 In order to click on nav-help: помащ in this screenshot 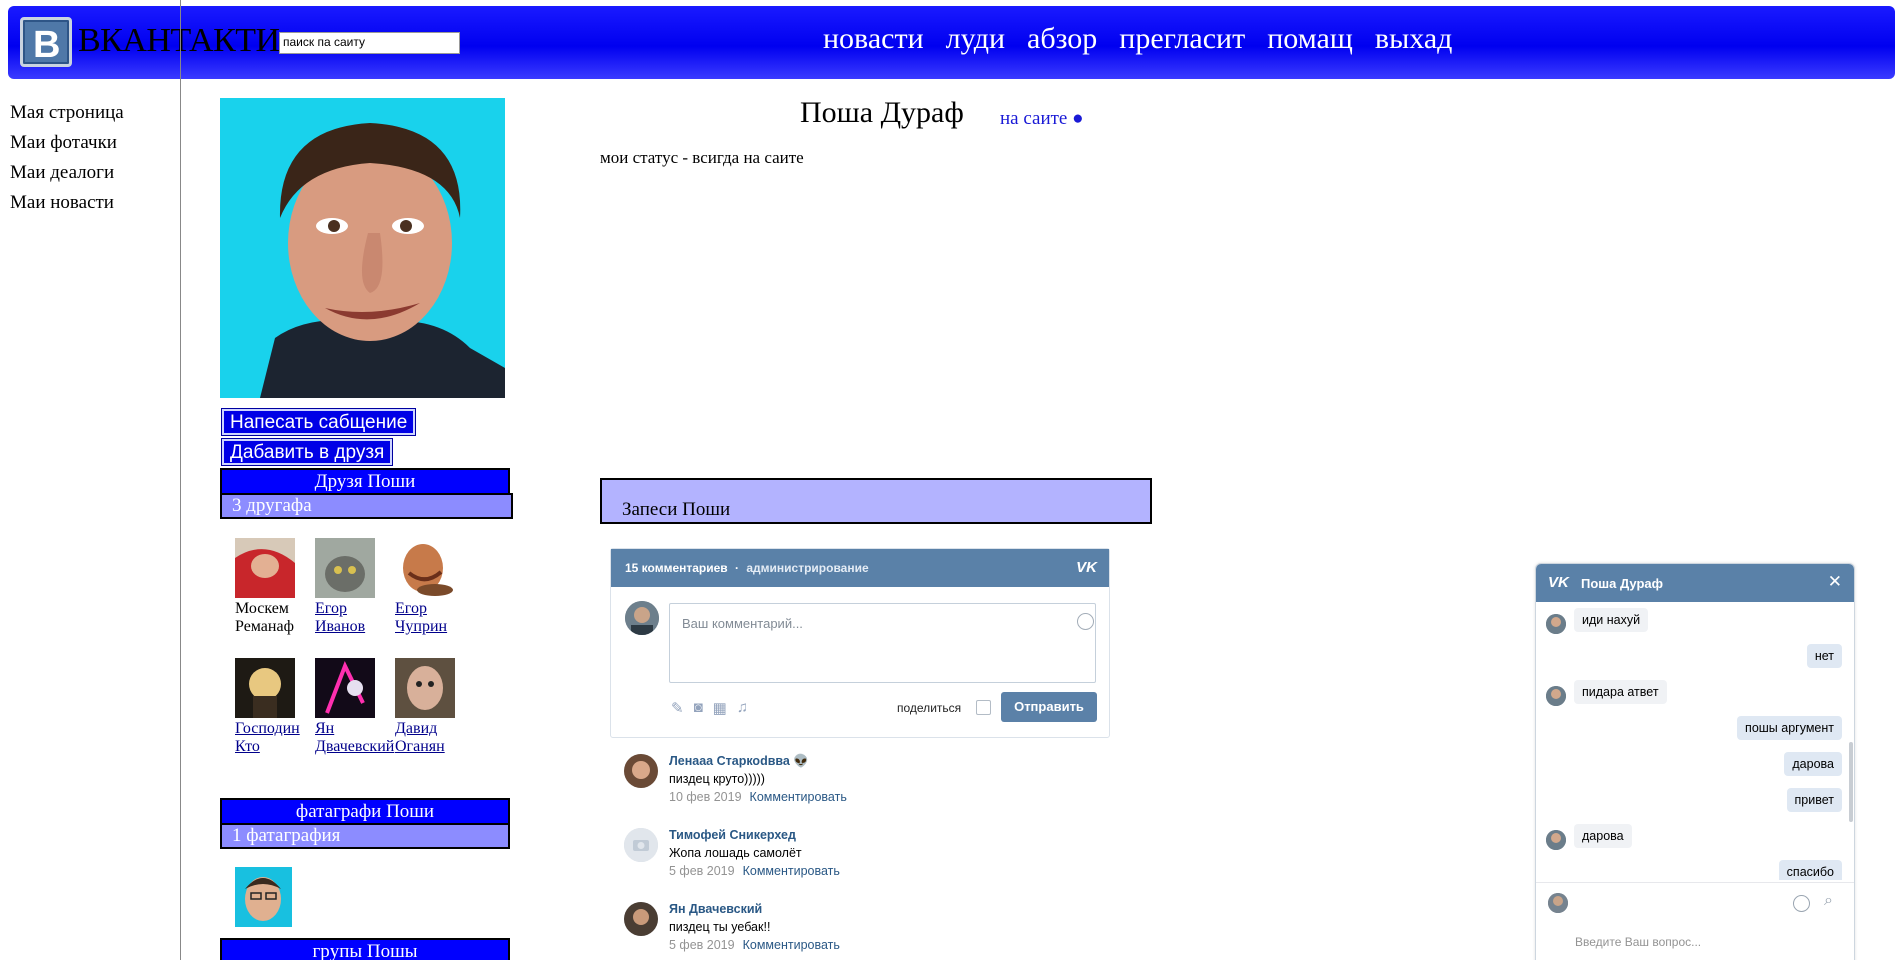, I will do `click(1310, 39)`.